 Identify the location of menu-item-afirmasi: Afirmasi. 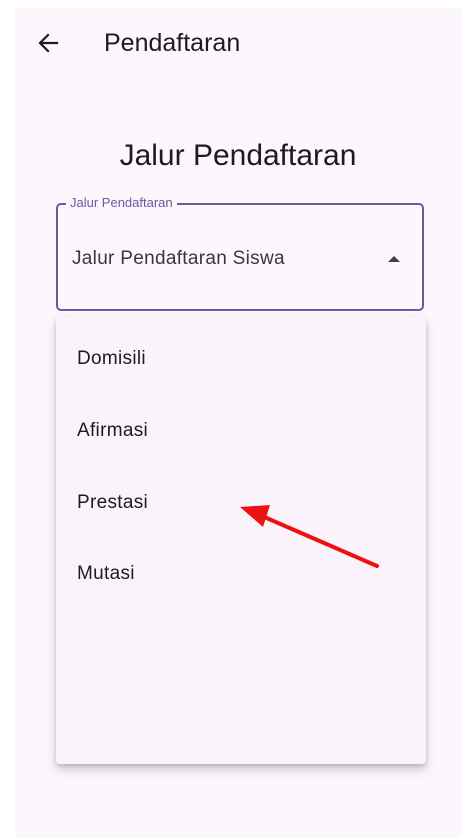
(241, 431).